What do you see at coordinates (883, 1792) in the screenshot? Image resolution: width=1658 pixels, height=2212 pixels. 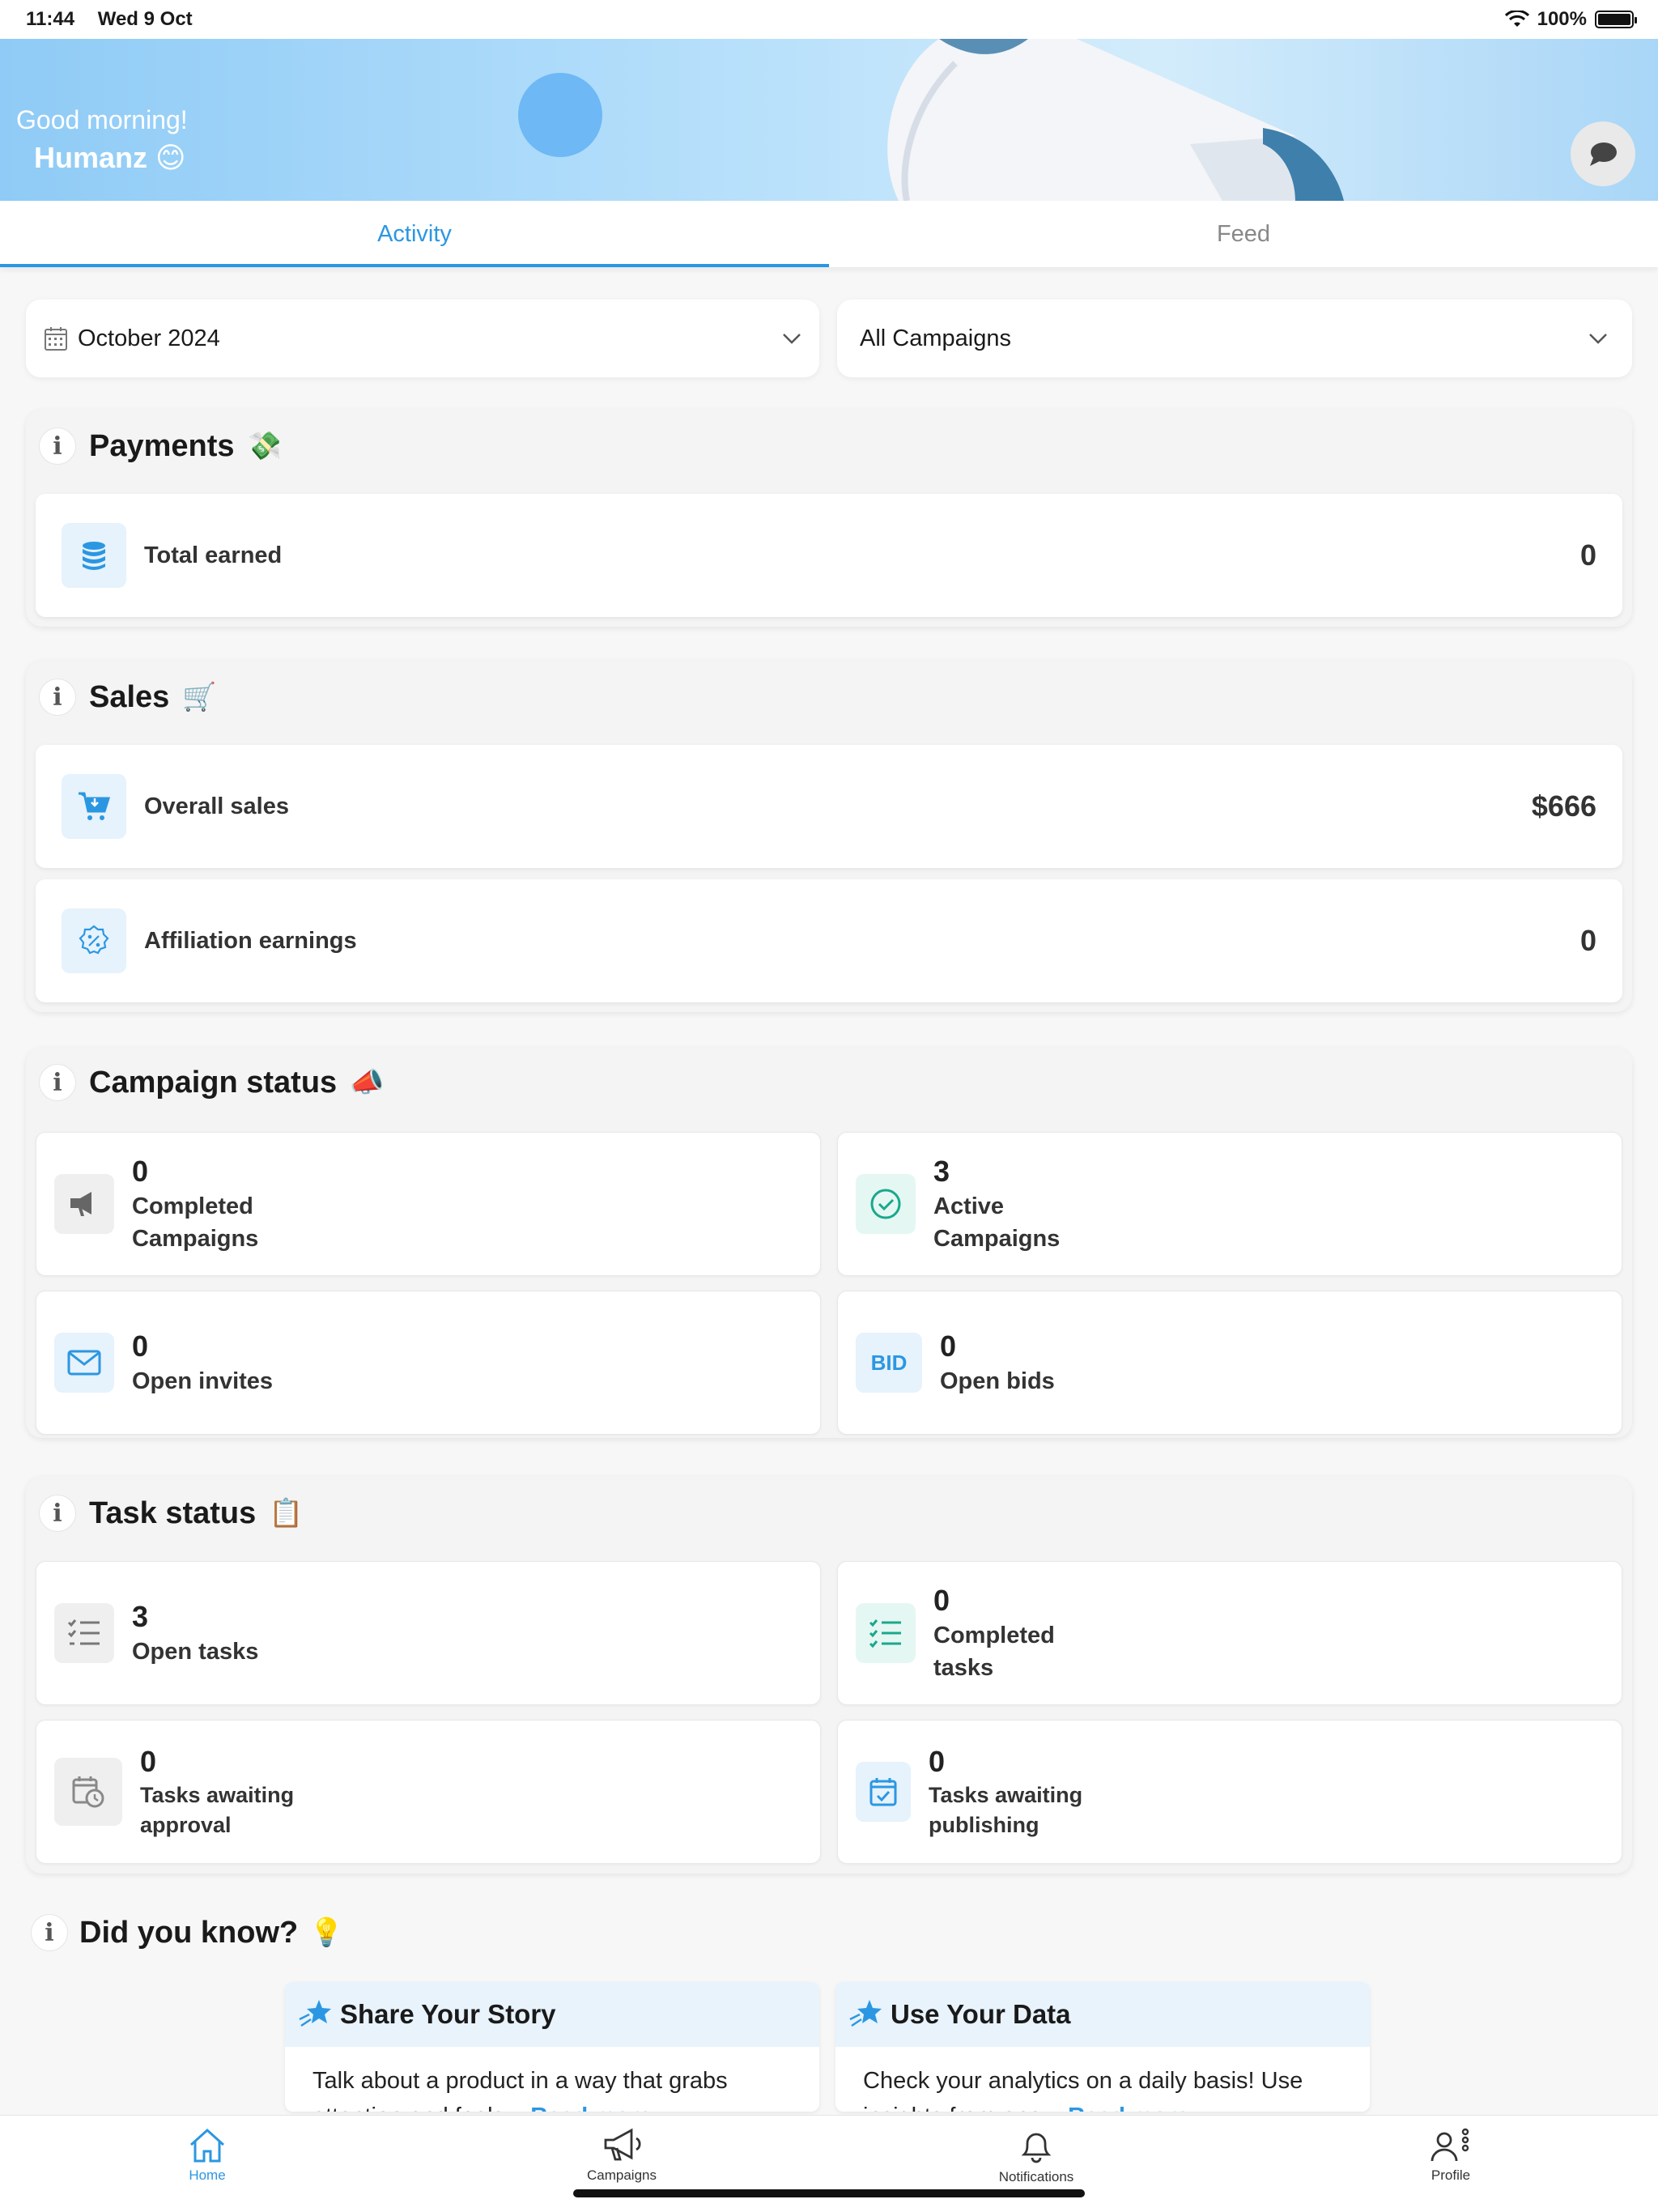 I see `calendar-check-icon` at bounding box center [883, 1792].